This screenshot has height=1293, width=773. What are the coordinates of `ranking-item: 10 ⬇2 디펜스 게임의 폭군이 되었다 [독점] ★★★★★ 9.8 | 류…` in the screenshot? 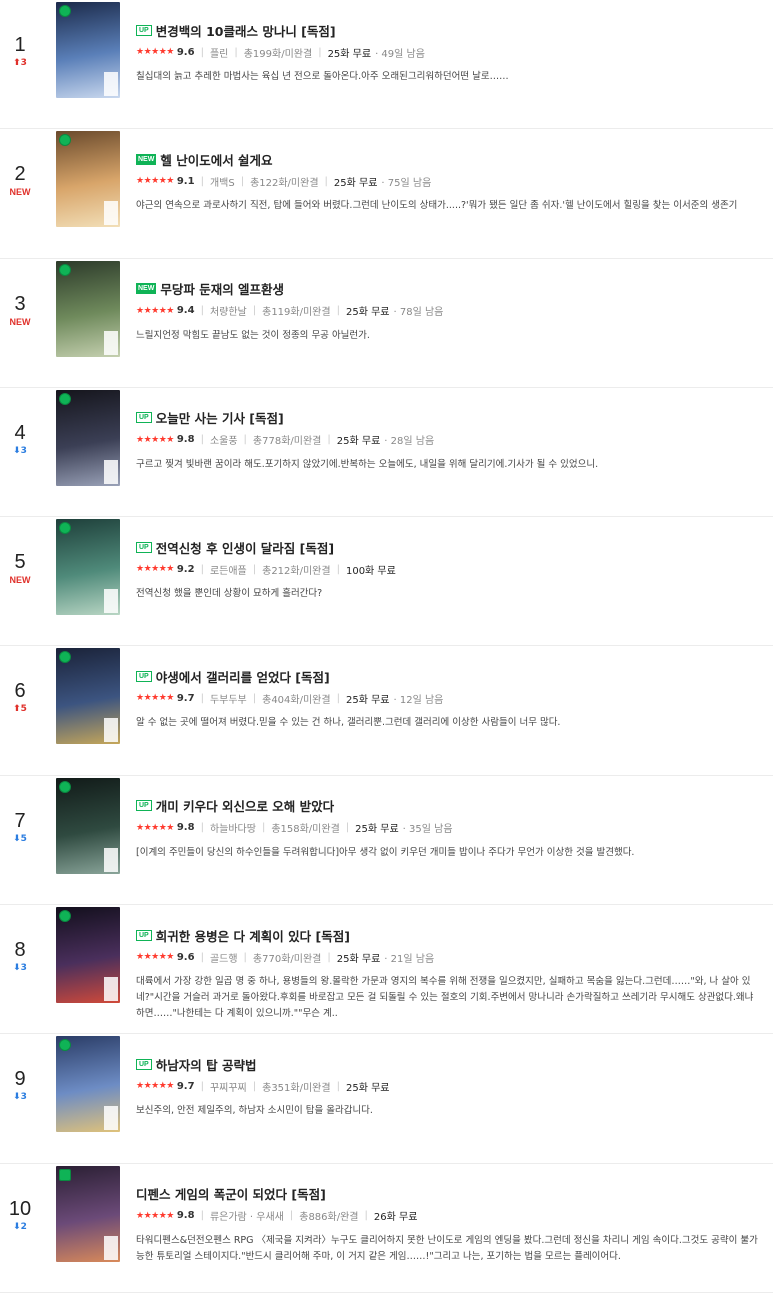 It's located at (386, 1228).